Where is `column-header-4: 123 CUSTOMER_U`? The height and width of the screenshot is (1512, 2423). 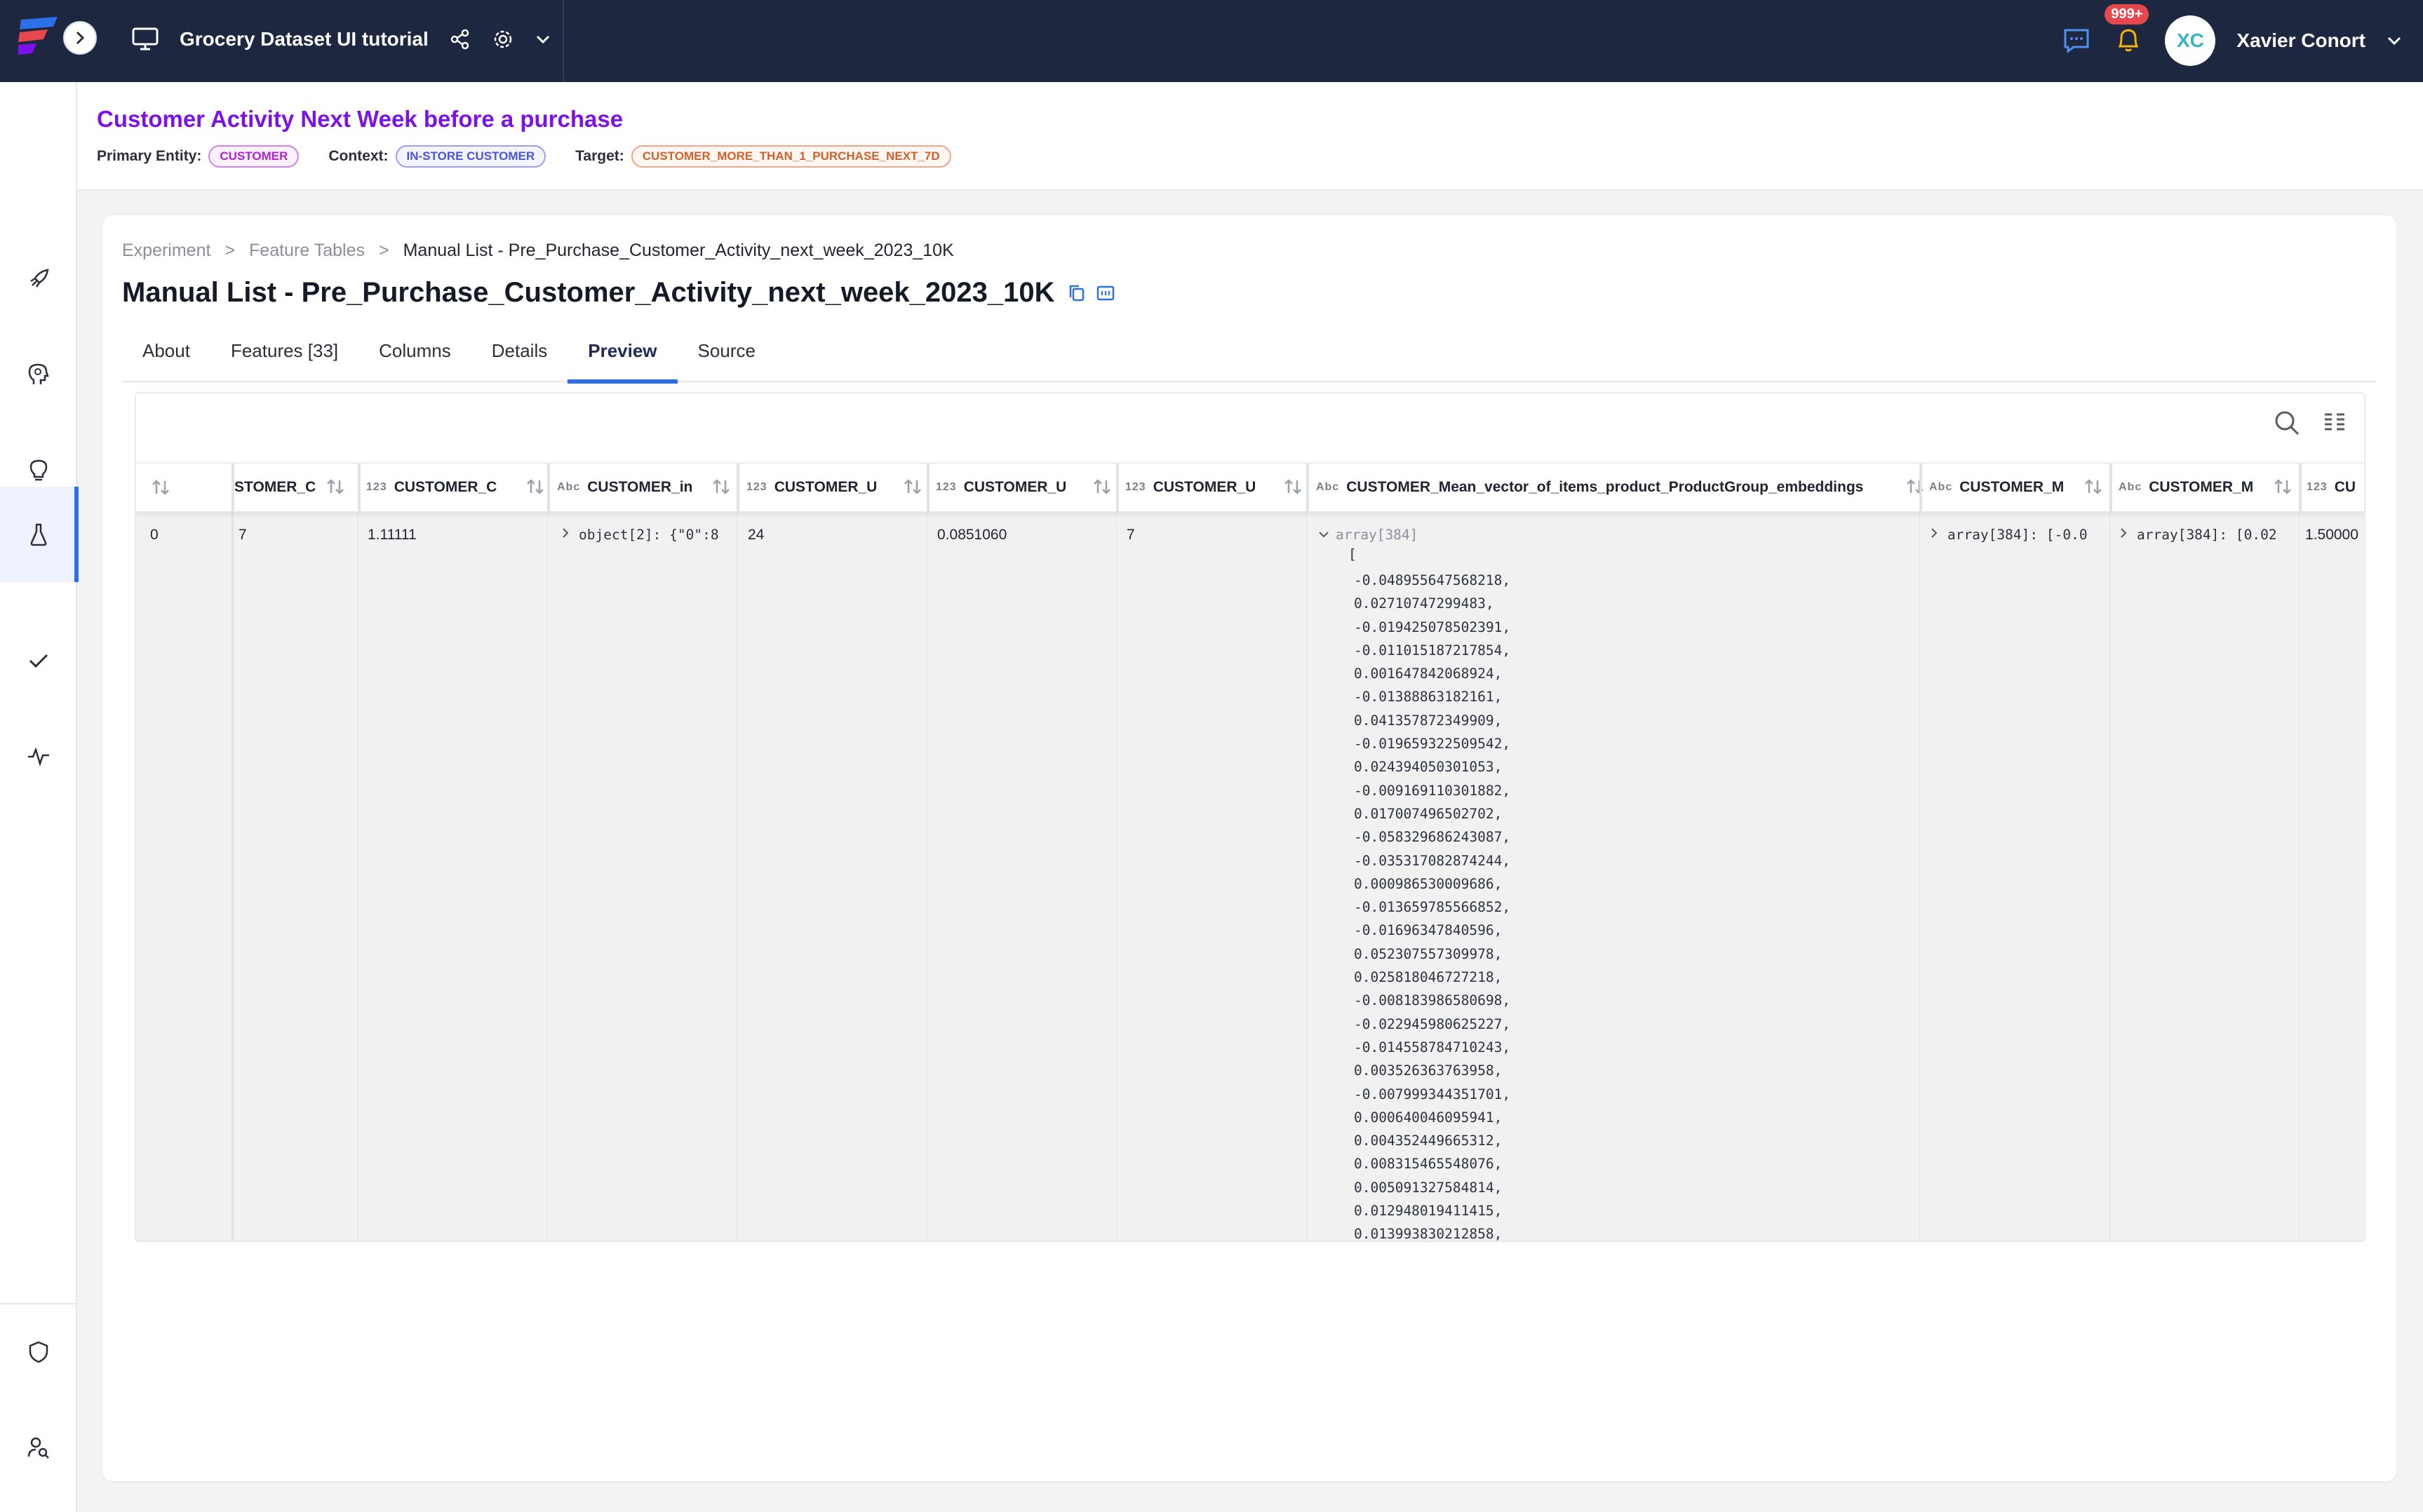 column-header-4: 123 CUSTOMER_U is located at coordinates (837, 487).